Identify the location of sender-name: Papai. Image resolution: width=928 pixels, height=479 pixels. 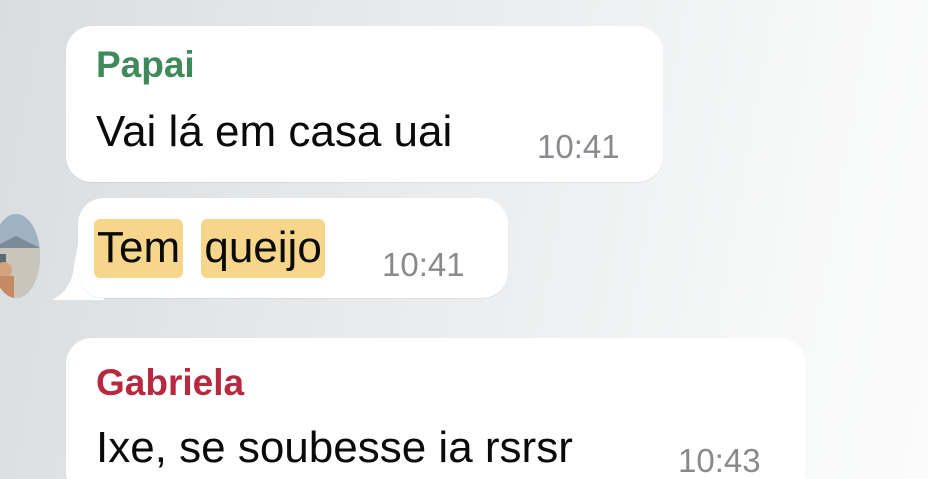
(145, 64).